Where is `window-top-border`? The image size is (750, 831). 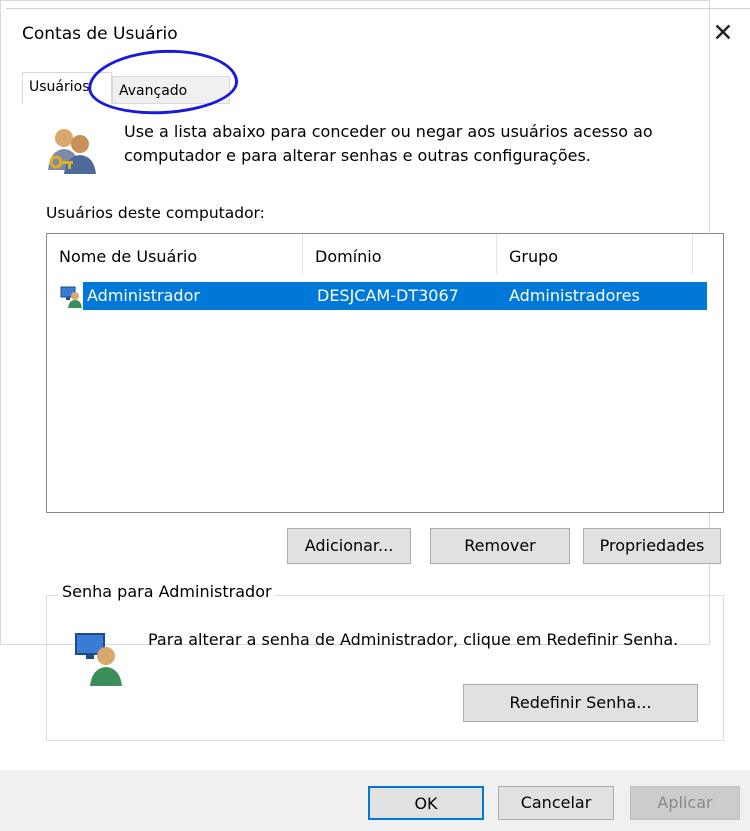 window-top-border is located at coordinates (378, 8).